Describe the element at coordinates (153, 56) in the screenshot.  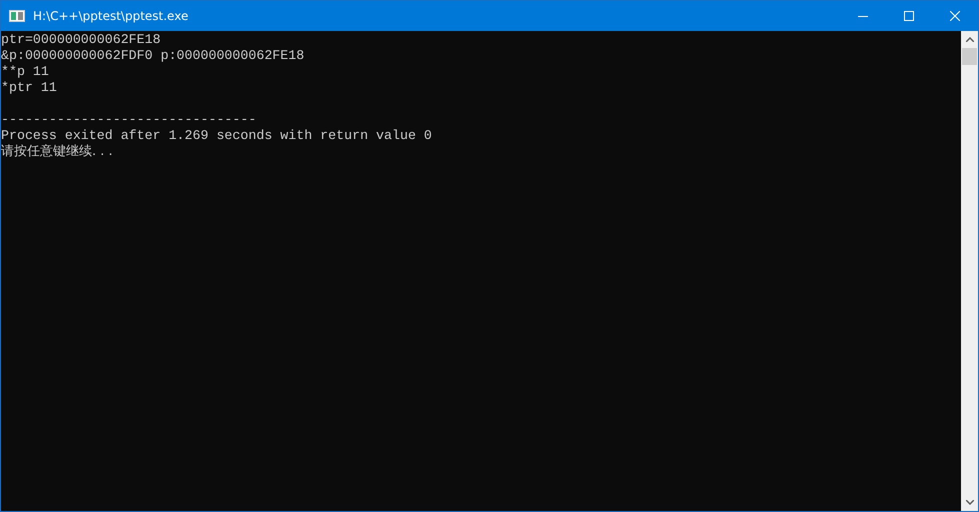
I see `output-line: &p:000000000062FDF0 p:000000000062FE18` at that location.